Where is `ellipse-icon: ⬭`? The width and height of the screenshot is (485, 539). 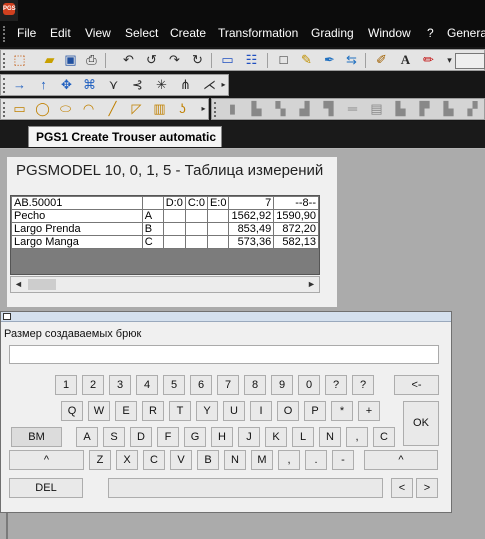 ellipse-icon: ⬭ is located at coordinates (65, 109).